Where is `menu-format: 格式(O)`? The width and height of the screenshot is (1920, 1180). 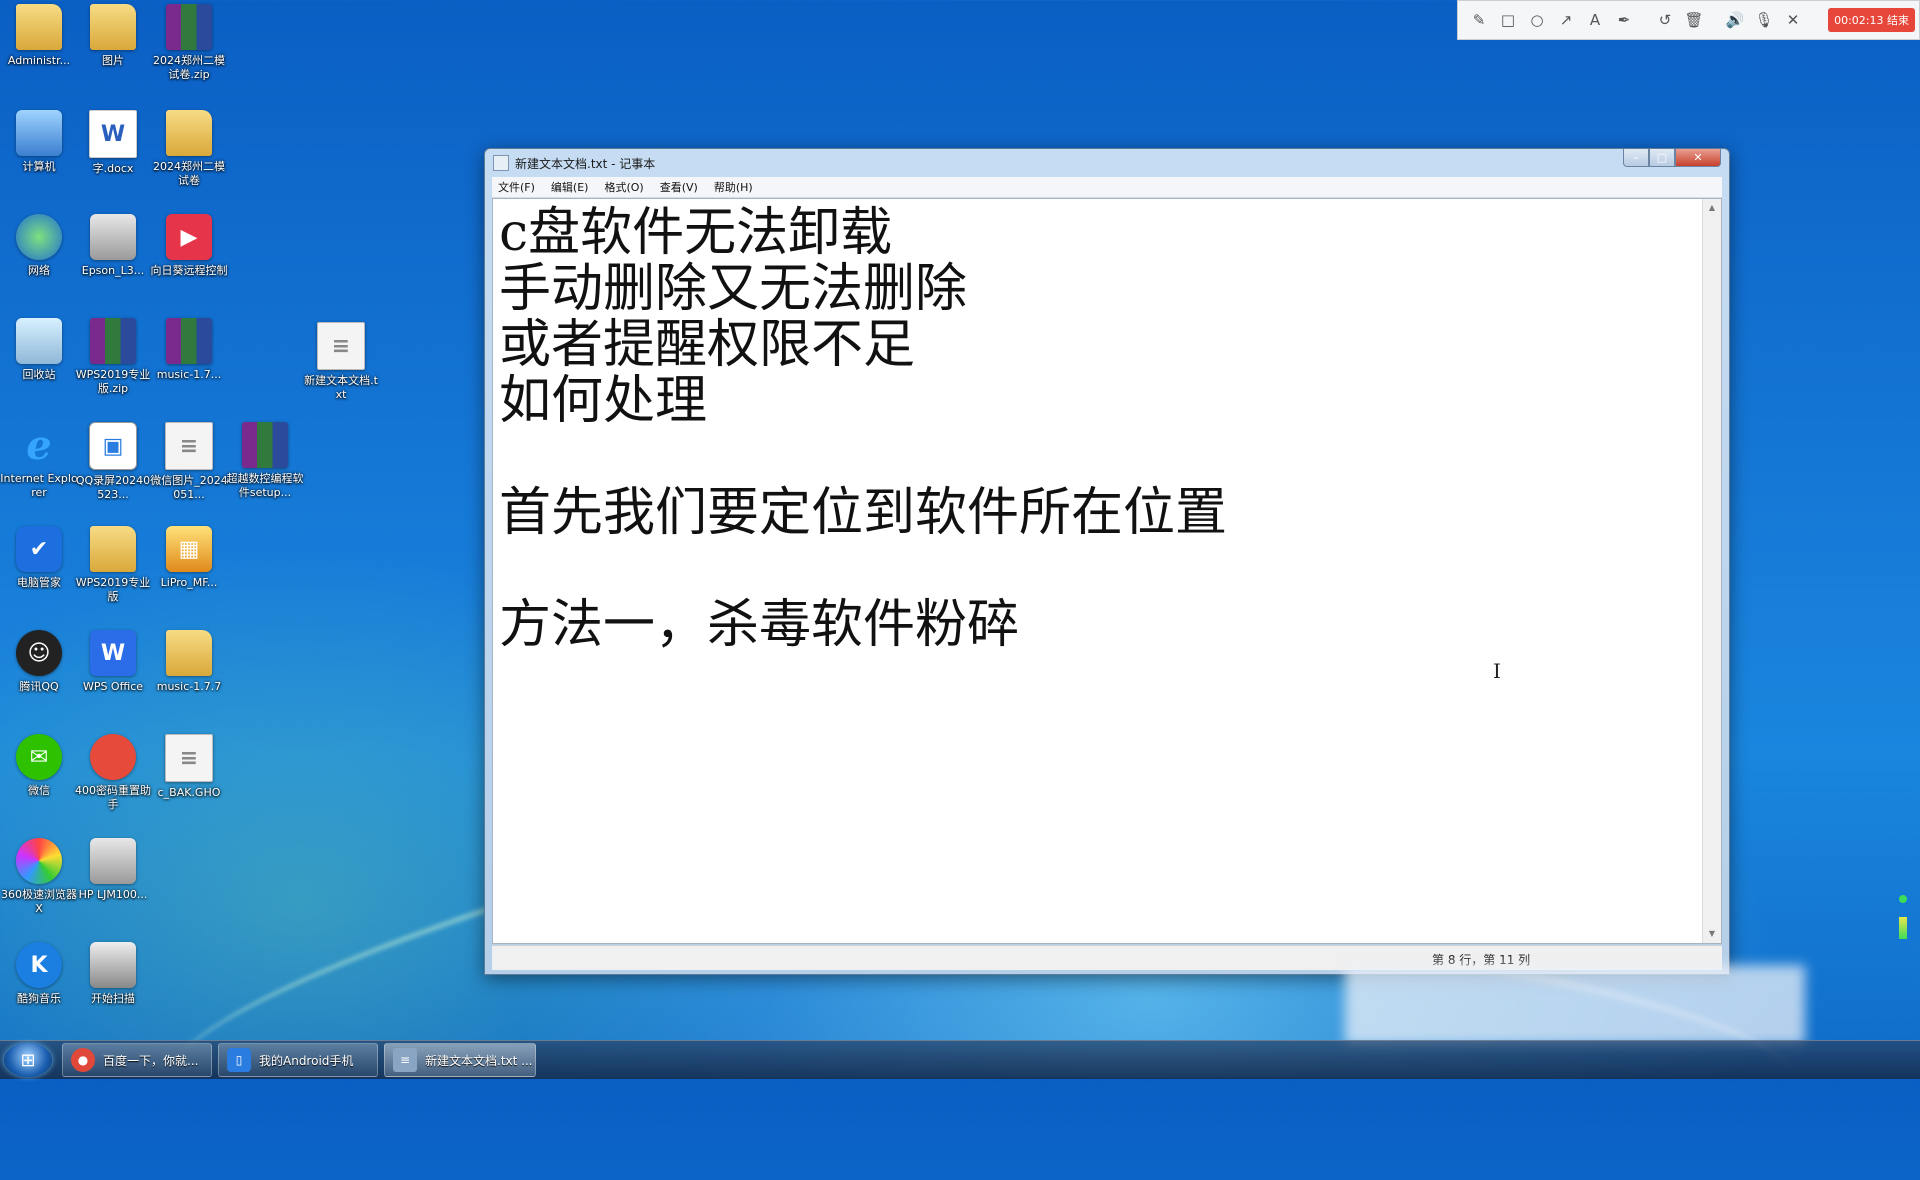 menu-format: 格式(O) is located at coordinates (623, 187).